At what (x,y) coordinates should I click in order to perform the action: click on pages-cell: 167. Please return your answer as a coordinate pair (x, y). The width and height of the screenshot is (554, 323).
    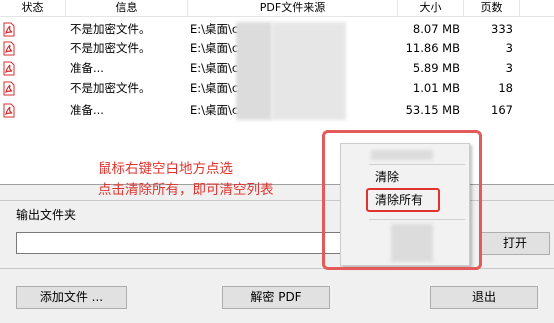
    Looking at the image, I should click on (502, 110).